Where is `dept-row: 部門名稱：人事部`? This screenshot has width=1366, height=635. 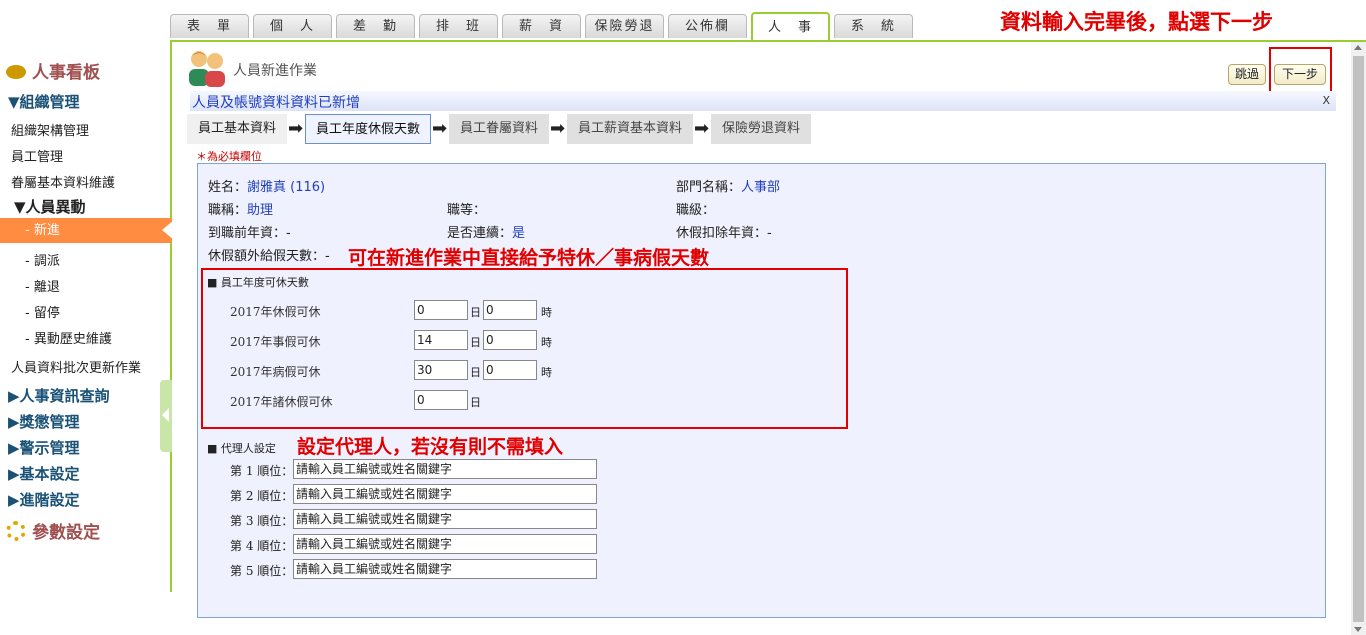
dept-row: 部門名稱：人事部 is located at coordinates (728, 185).